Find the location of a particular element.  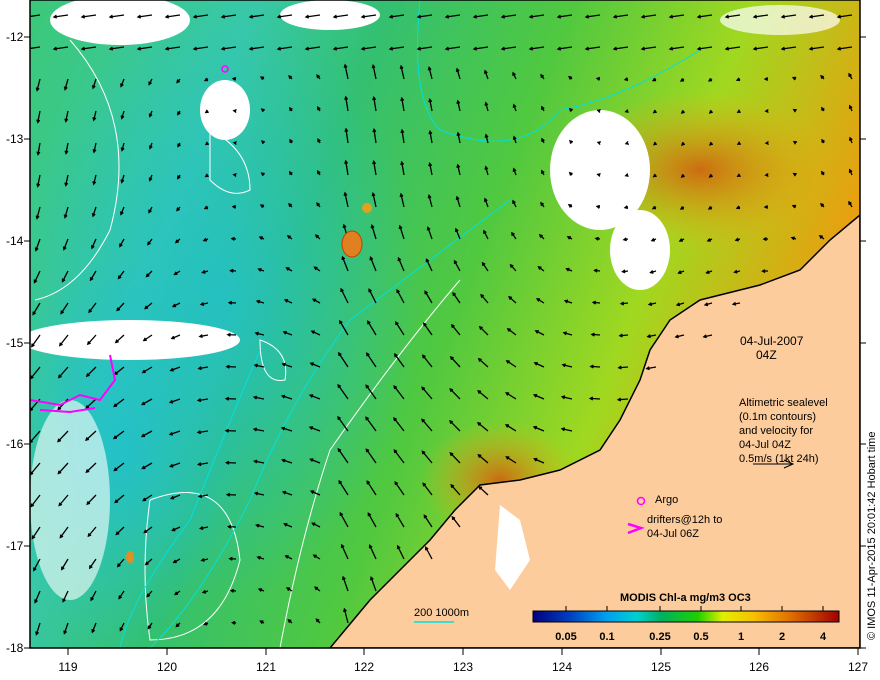

colorbar-tick: 0.5 is located at coordinates (701, 637).